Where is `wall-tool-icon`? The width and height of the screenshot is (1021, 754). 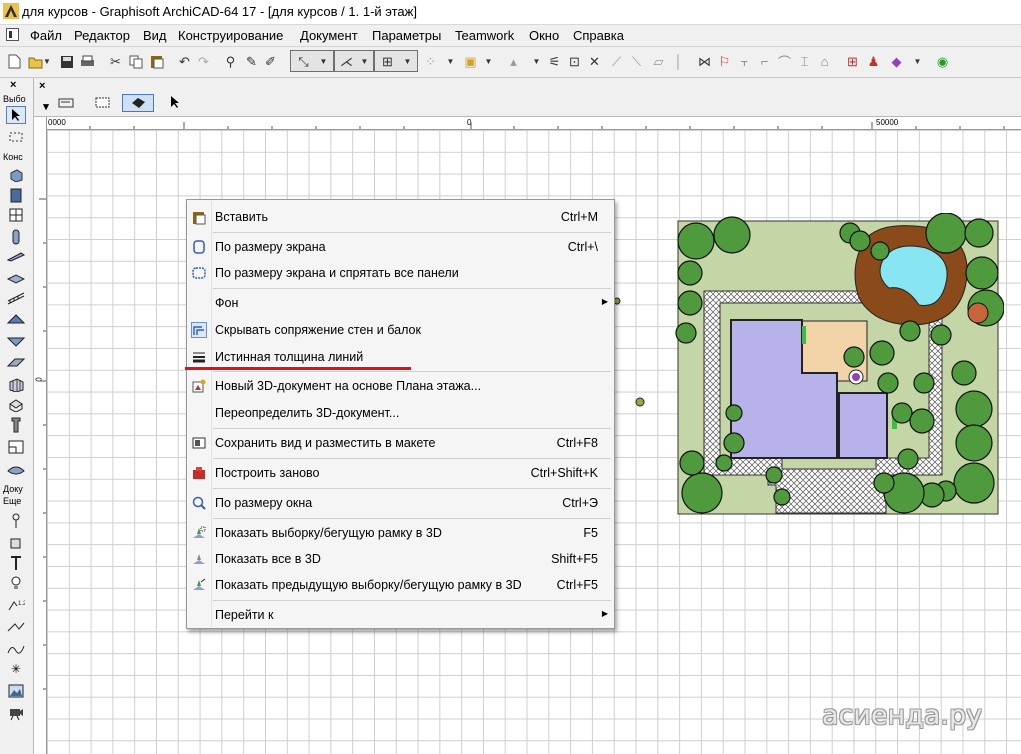
wall-tool-icon is located at coordinates (16, 175).